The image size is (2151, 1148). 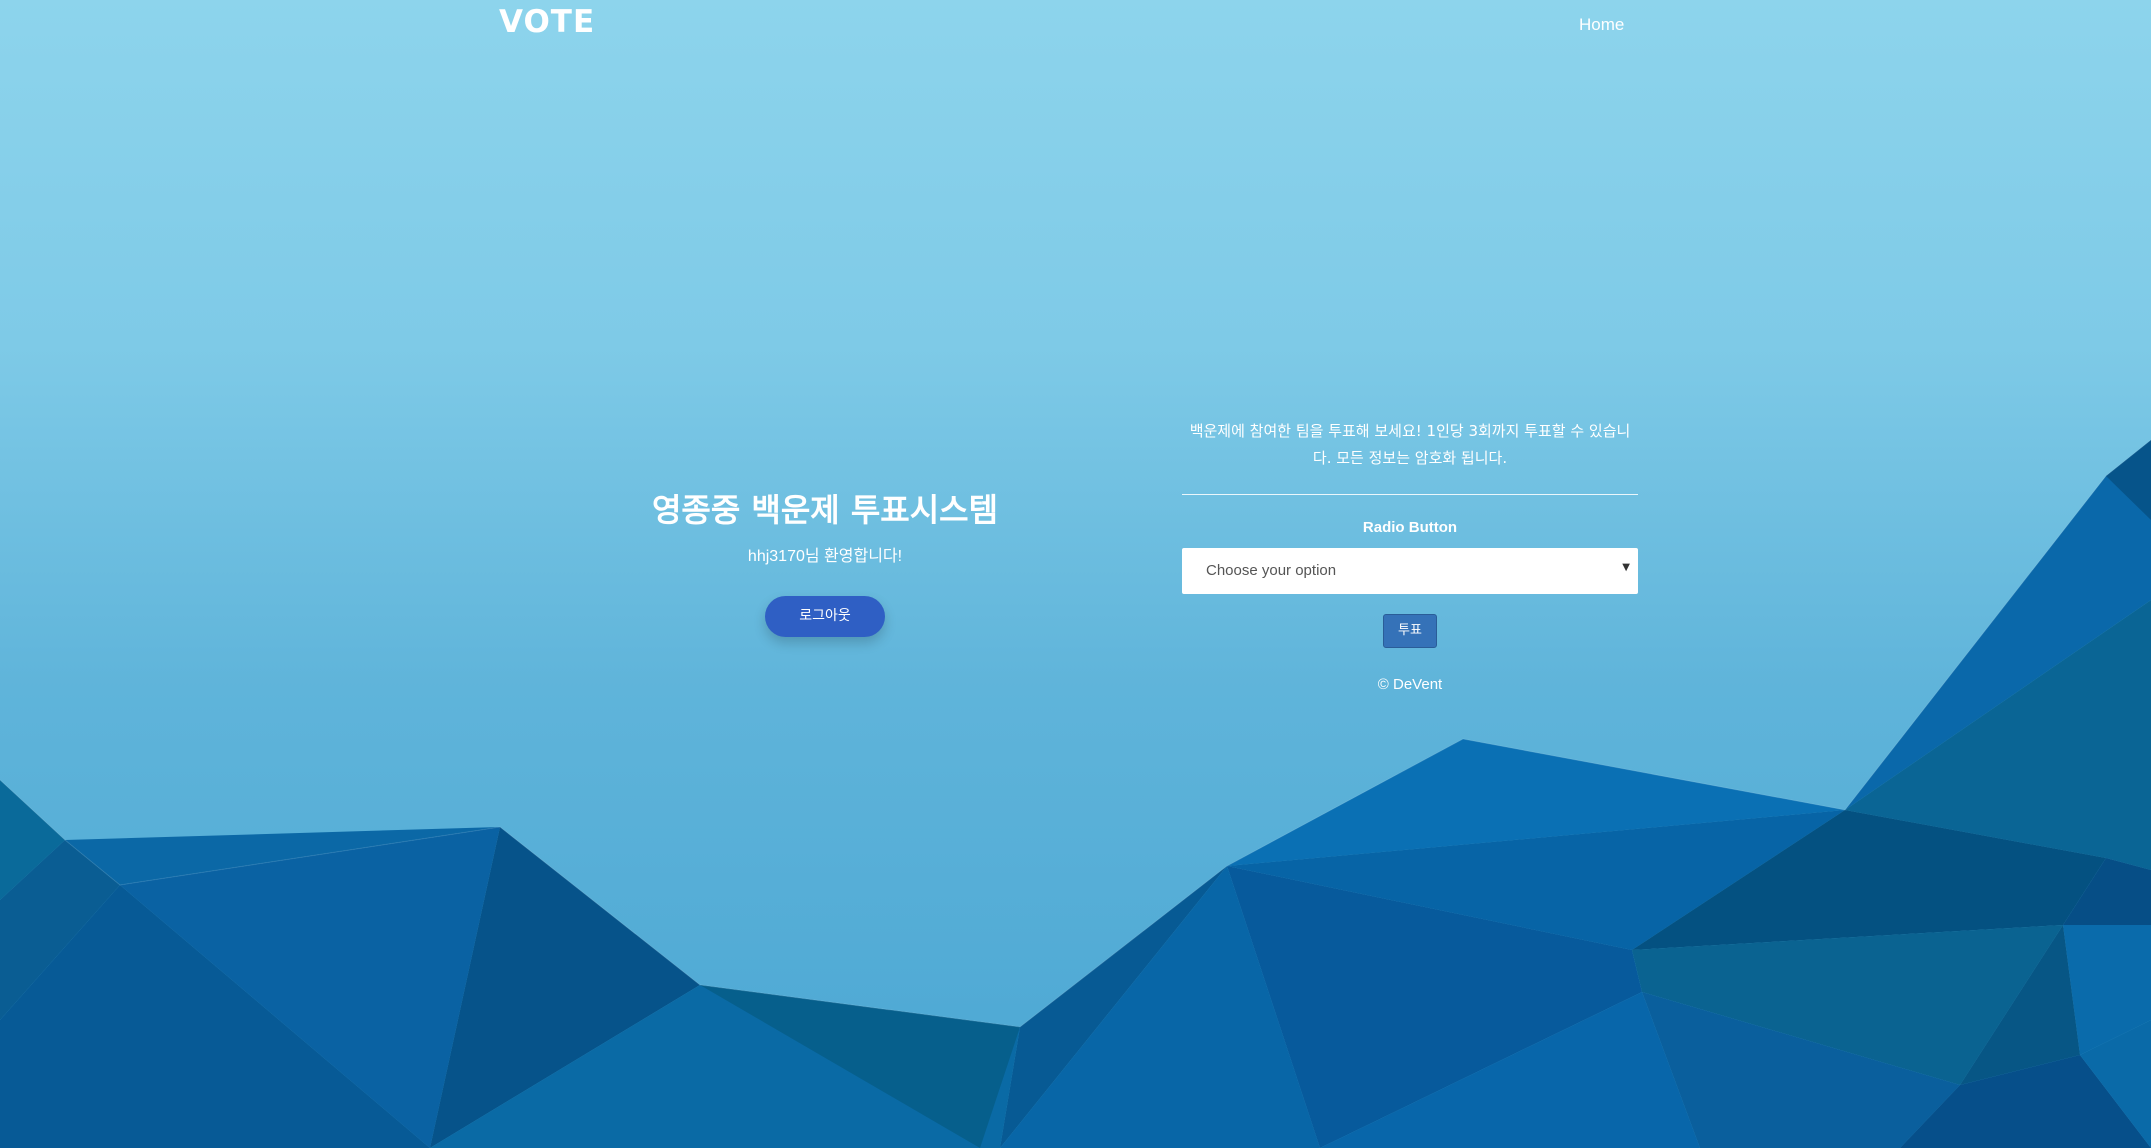 What do you see at coordinates (825, 616) in the screenshot?
I see `logout-button: 로그아웃` at bounding box center [825, 616].